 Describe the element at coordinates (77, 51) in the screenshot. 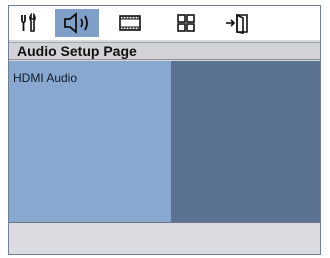

I see `page-title: Audio Setup Page` at that location.